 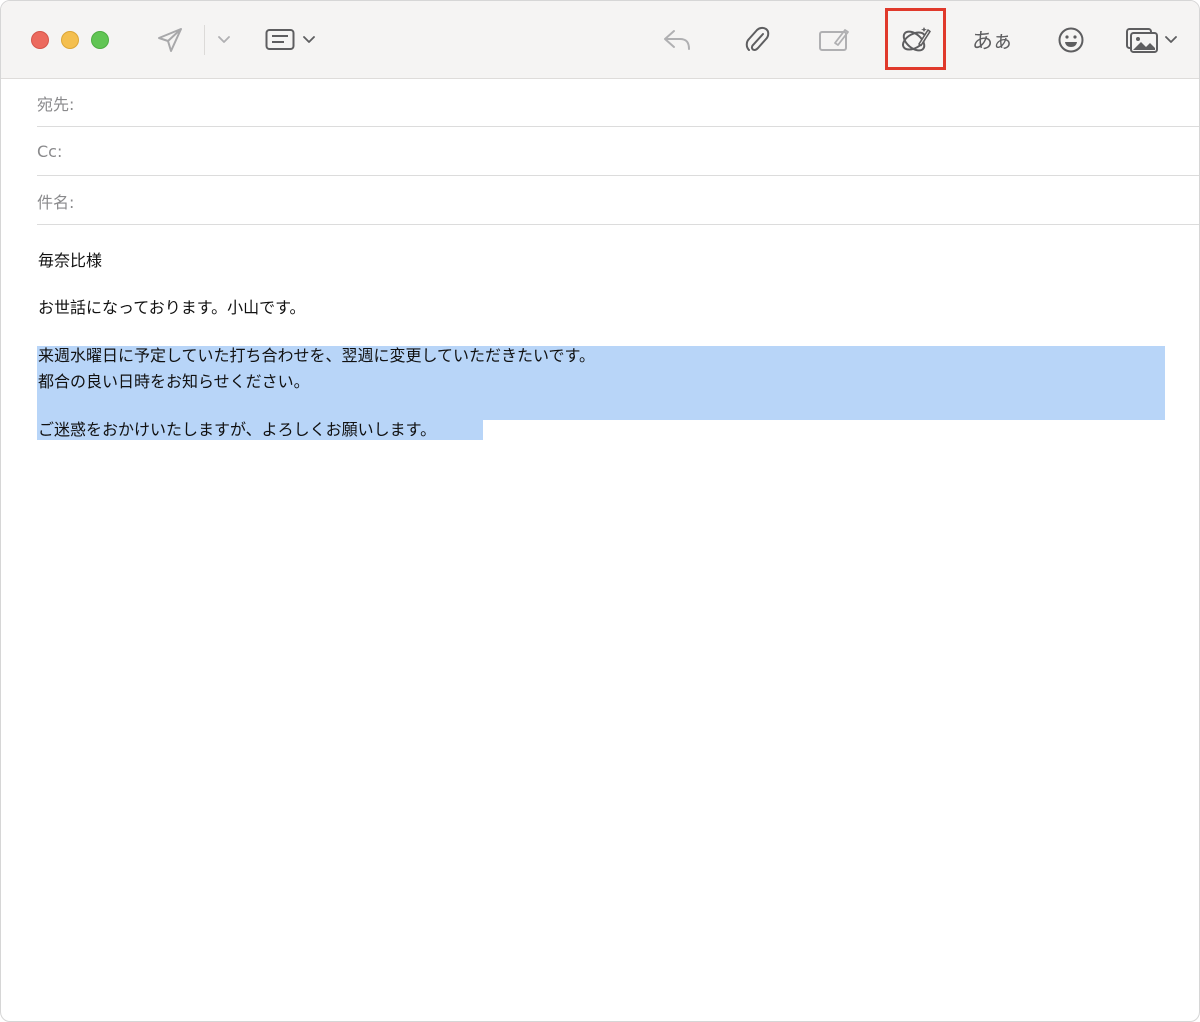 I want to click on smiley-icon, so click(x=1071, y=40).